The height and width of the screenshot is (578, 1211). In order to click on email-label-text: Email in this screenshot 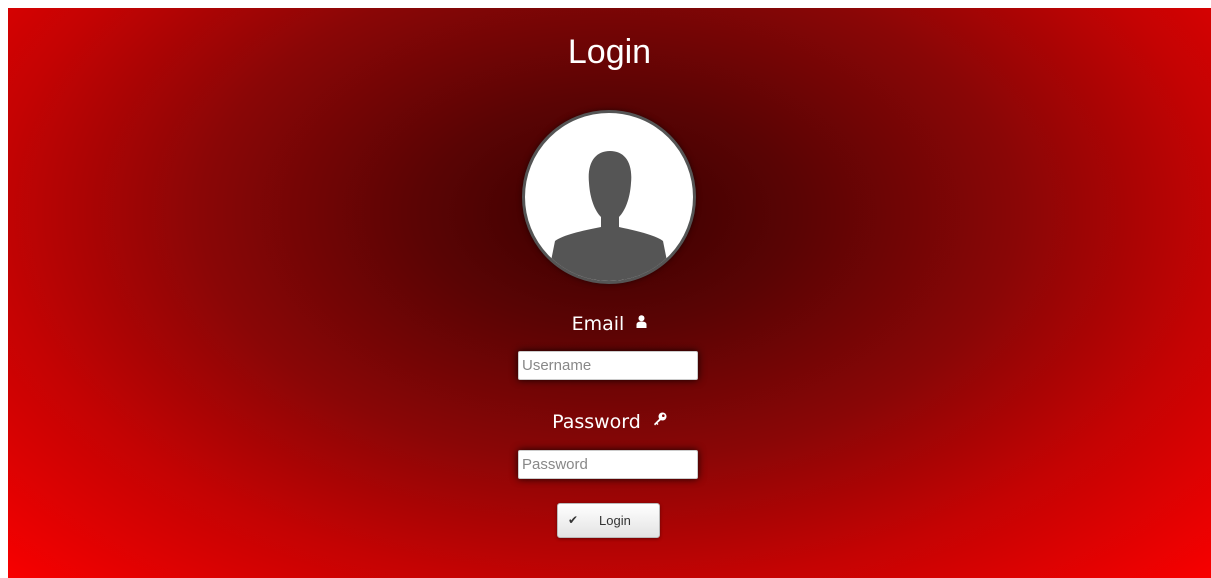, I will do `click(598, 324)`.